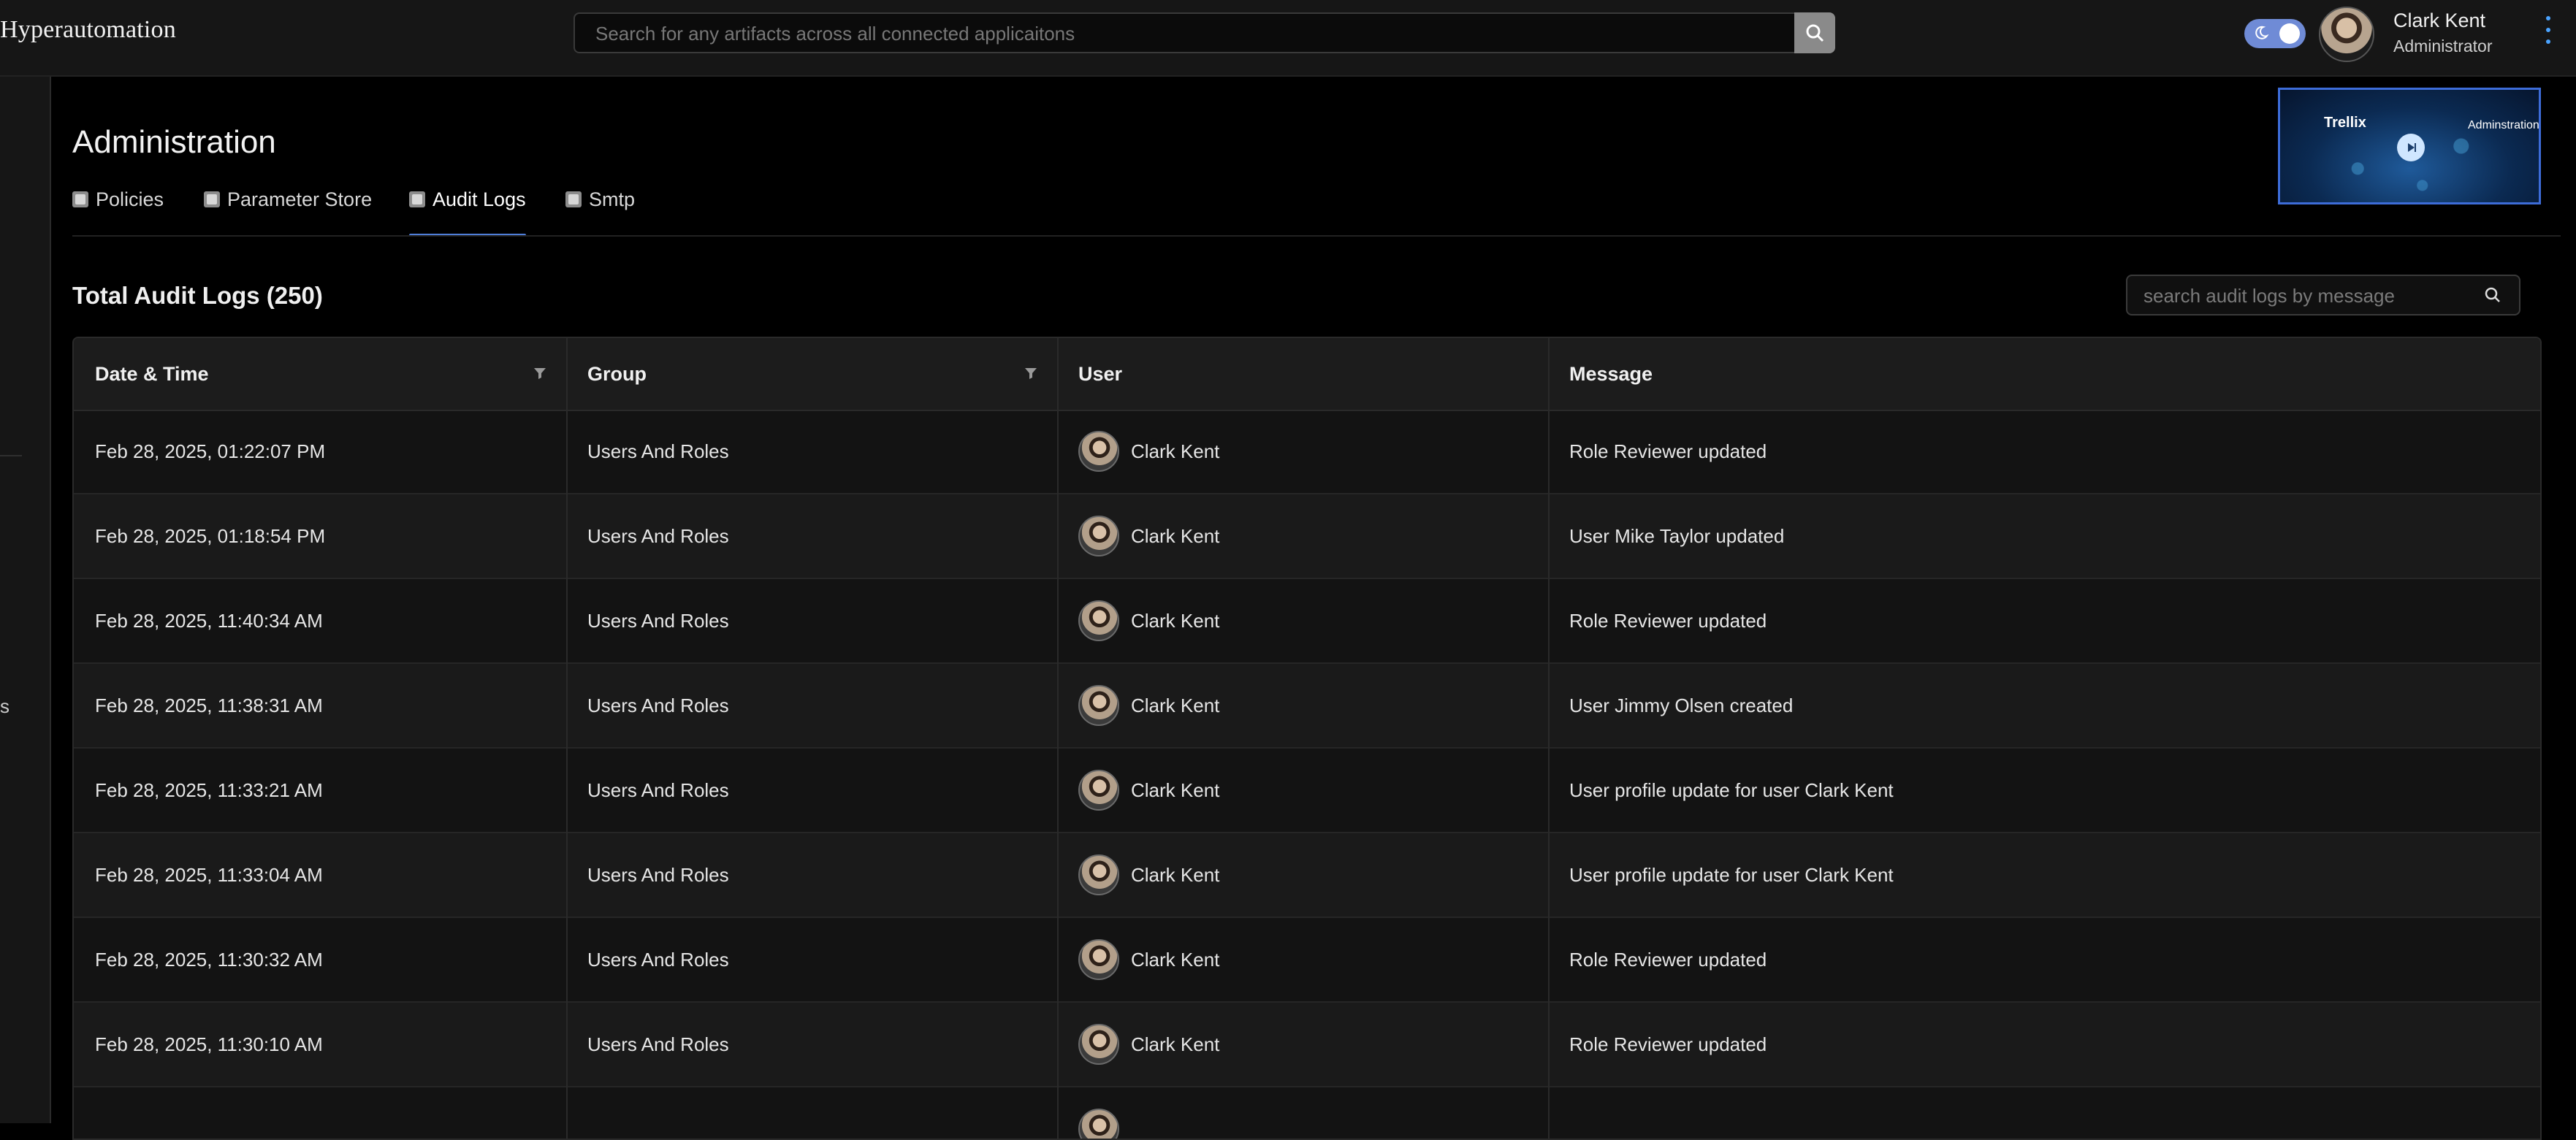 This screenshot has height=1140, width=2576. Describe the element at coordinates (209, 705) in the screenshot. I see `cell-datetime: Feb 28, 2025, 11:38:31 AM` at that location.